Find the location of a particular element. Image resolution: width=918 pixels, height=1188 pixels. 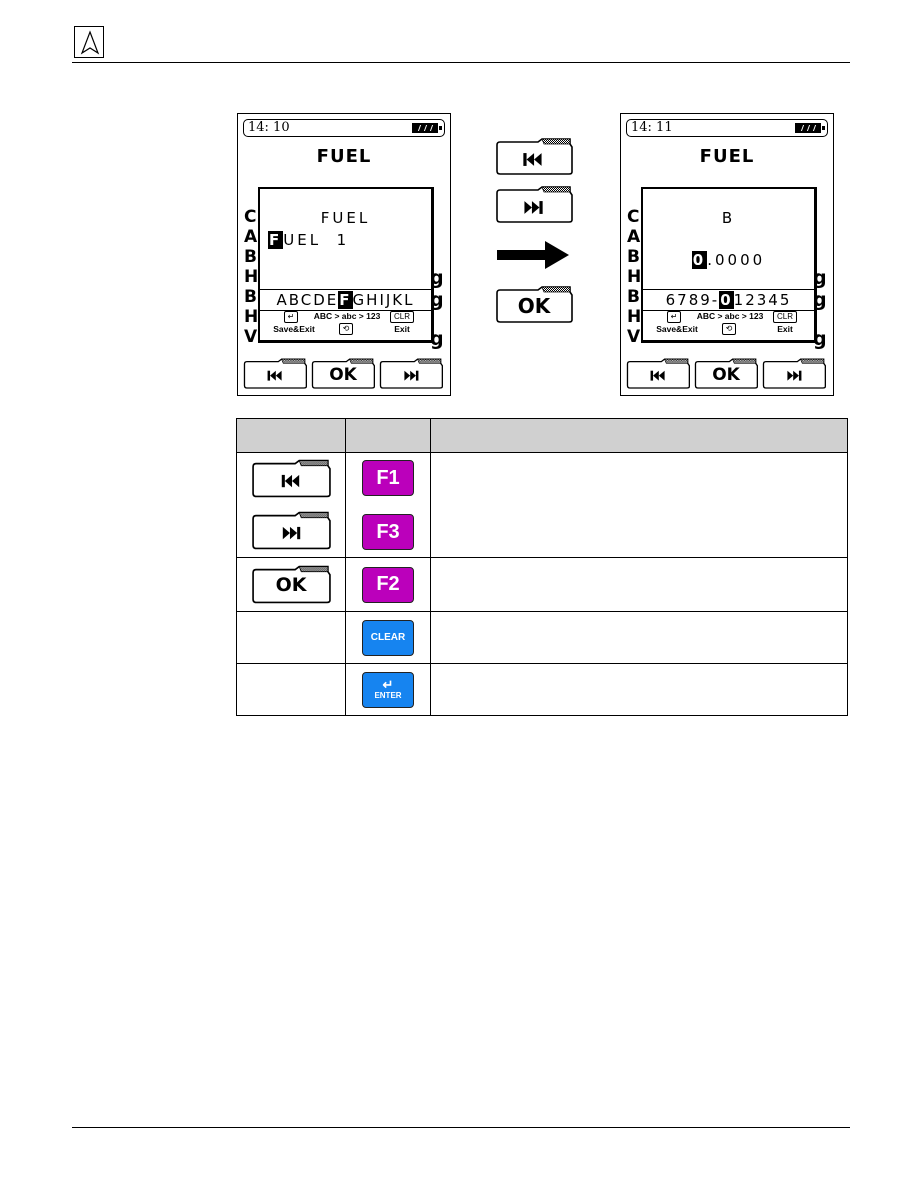

ok-softkey-image: OK is located at coordinates (291, 585).